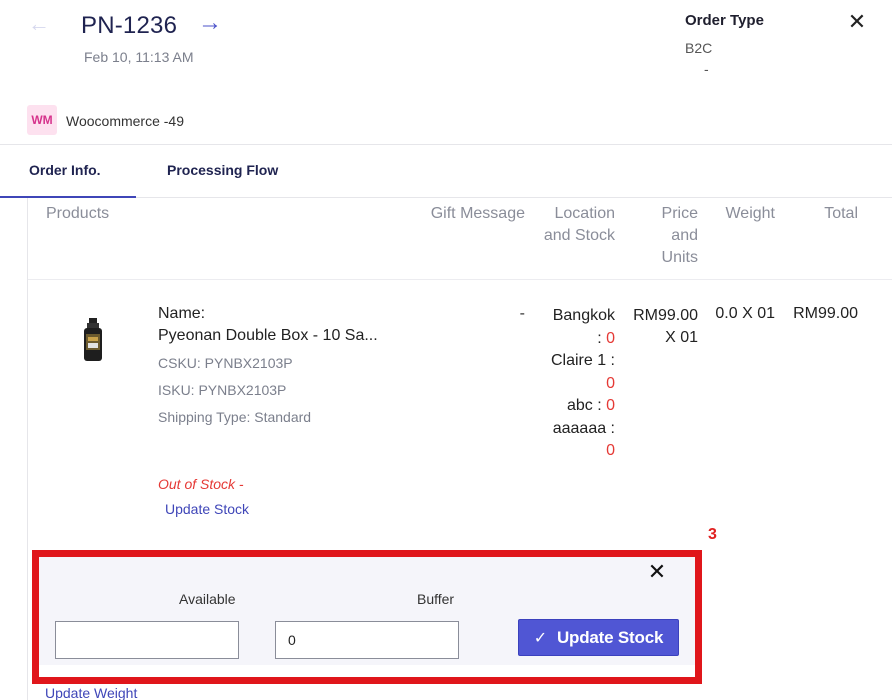 The width and height of the screenshot is (892, 700). Describe the element at coordinates (125, 121) in the screenshot. I see `store-name: Woocommerce -49` at that location.